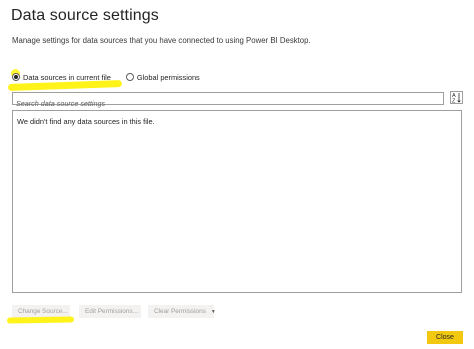  What do you see at coordinates (228, 103) in the screenshot?
I see `search-input` at bounding box center [228, 103].